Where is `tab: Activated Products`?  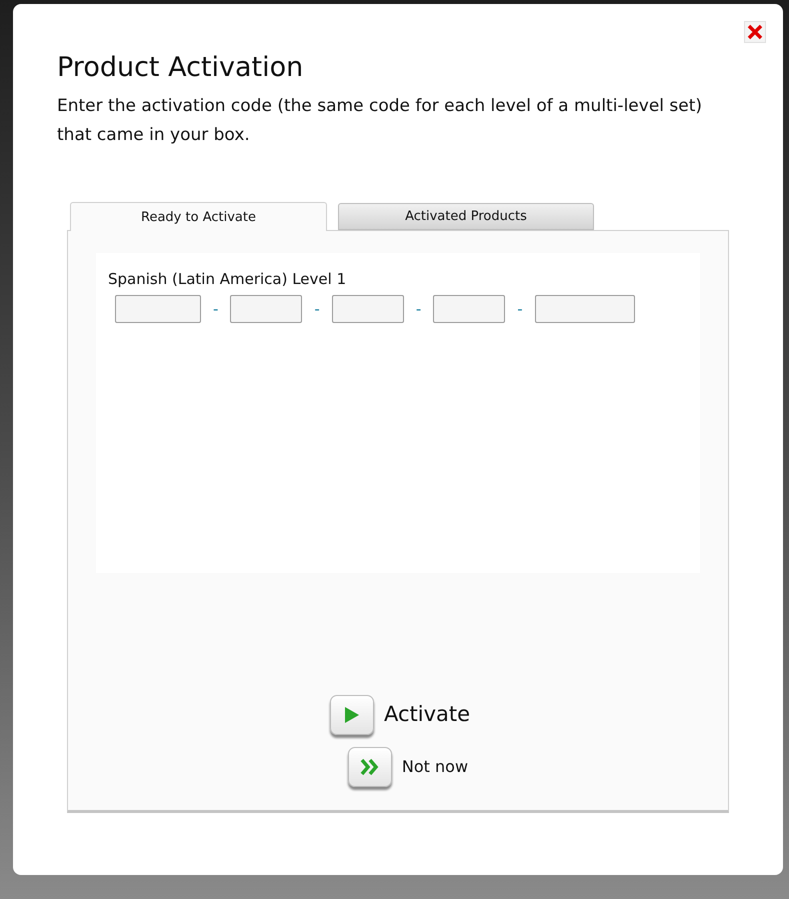
tab: Activated Products is located at coordinates (466, 216).